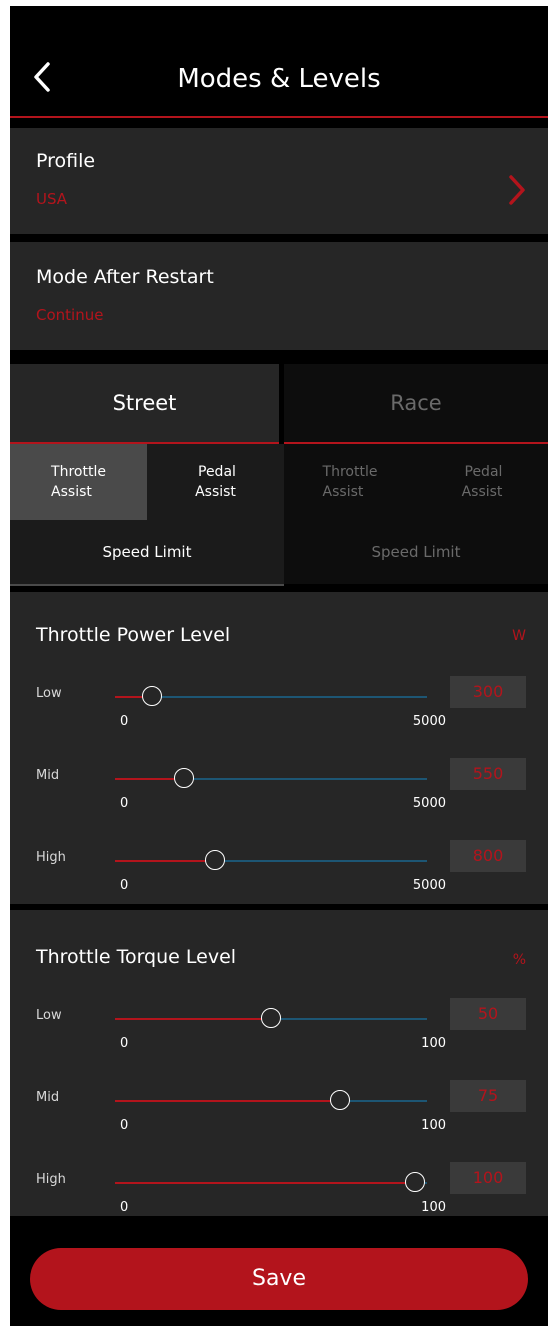 Image resolution: width=553 pixels, height=1330 pixels. I want to click on torque-mid-slider, so click(271, 1100).